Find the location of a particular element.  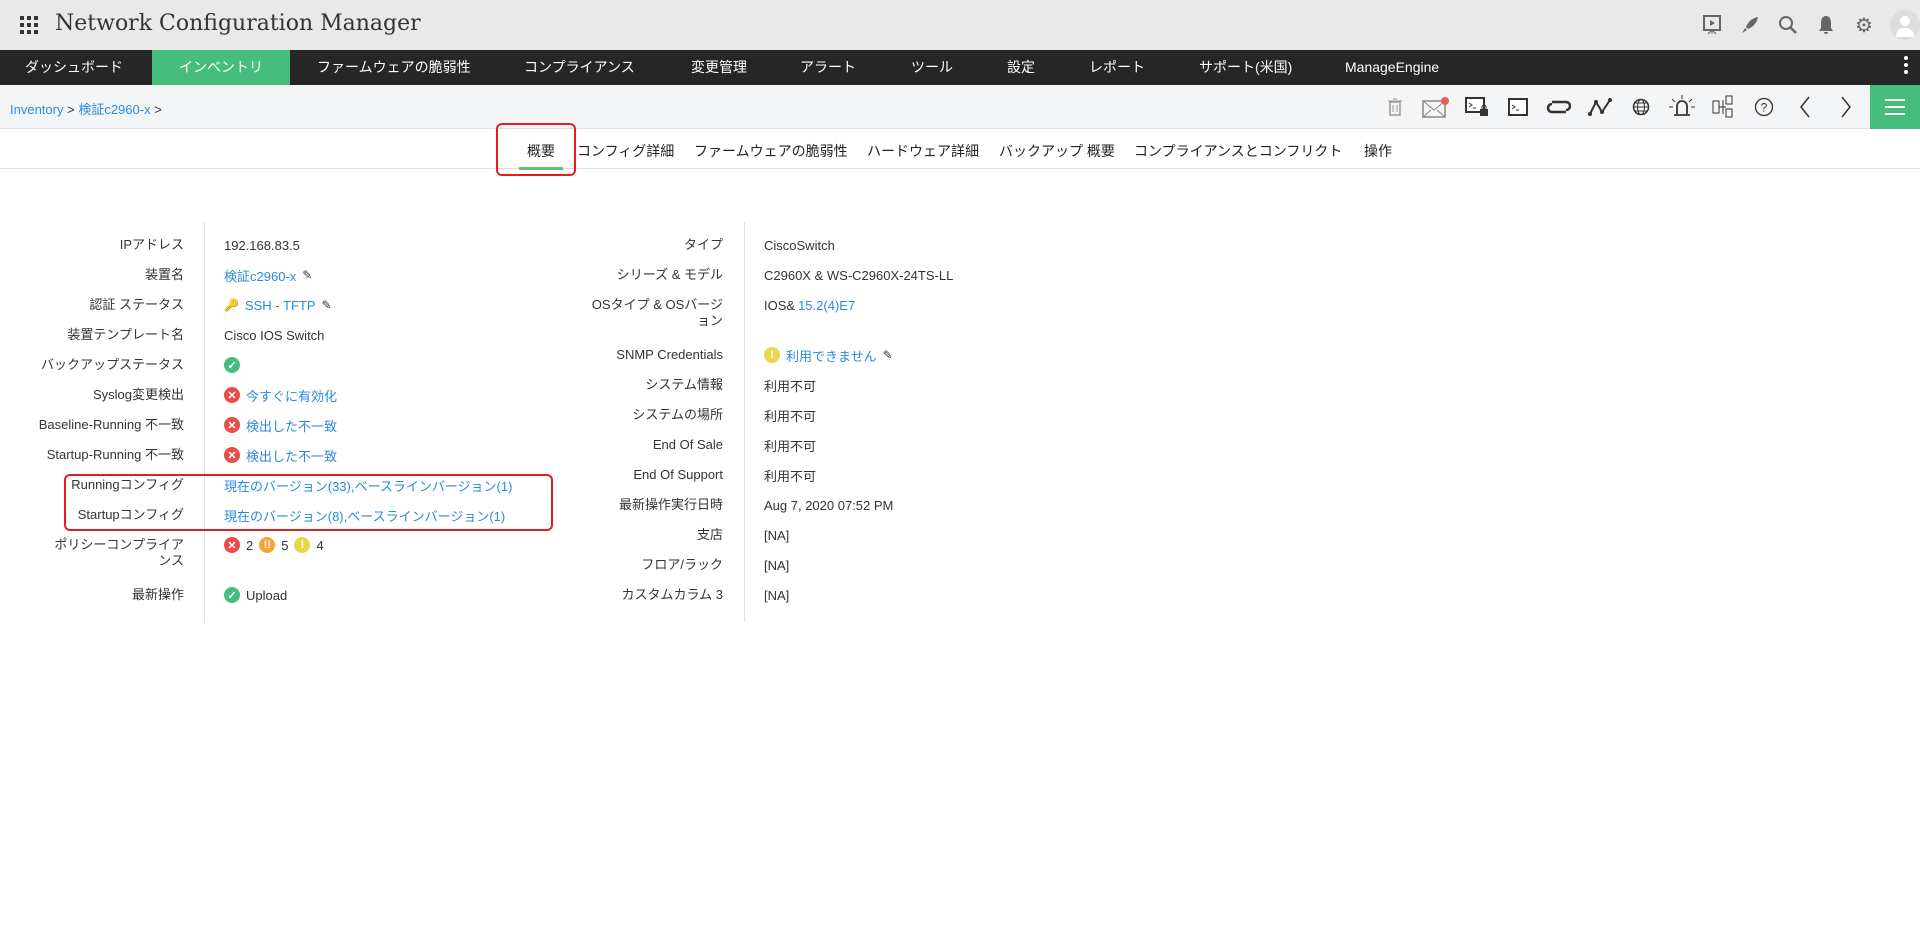

major-warning-icon: !! is located at coordinates (267, 545).